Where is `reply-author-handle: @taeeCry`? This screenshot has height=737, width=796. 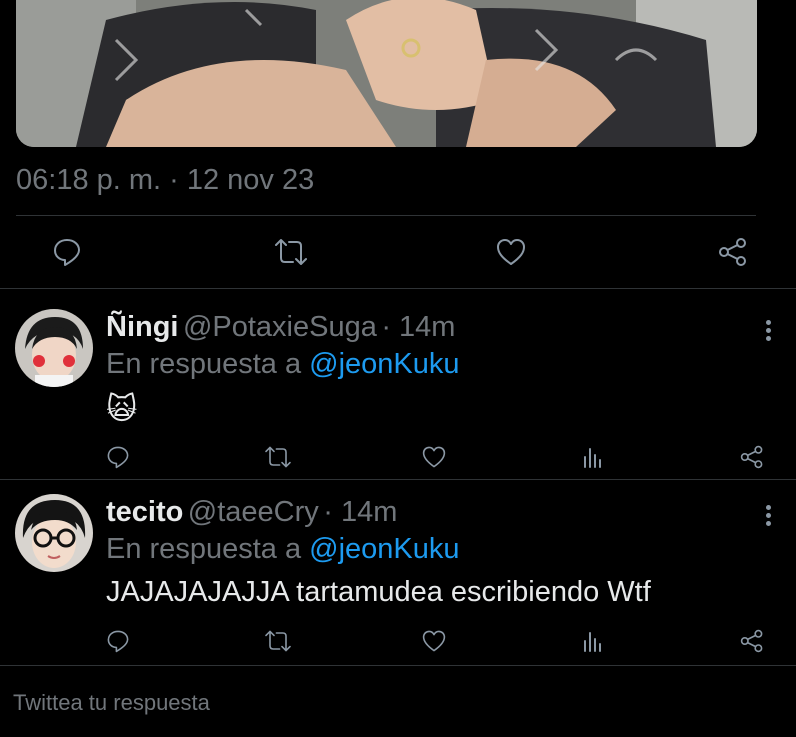 reply-author-handle: @taeeCry is located at coordinates (253, 512).